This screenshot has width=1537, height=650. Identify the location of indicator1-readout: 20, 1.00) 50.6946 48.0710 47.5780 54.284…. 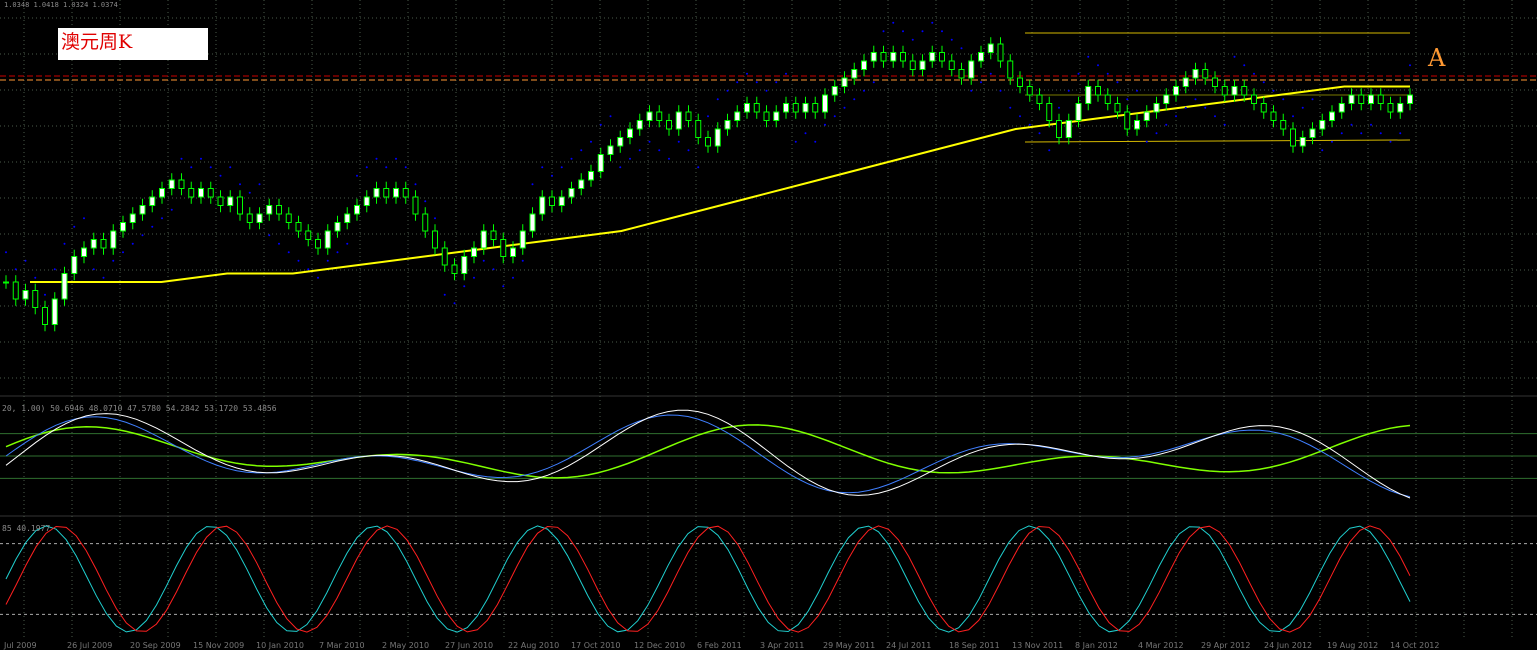
(139, 408).